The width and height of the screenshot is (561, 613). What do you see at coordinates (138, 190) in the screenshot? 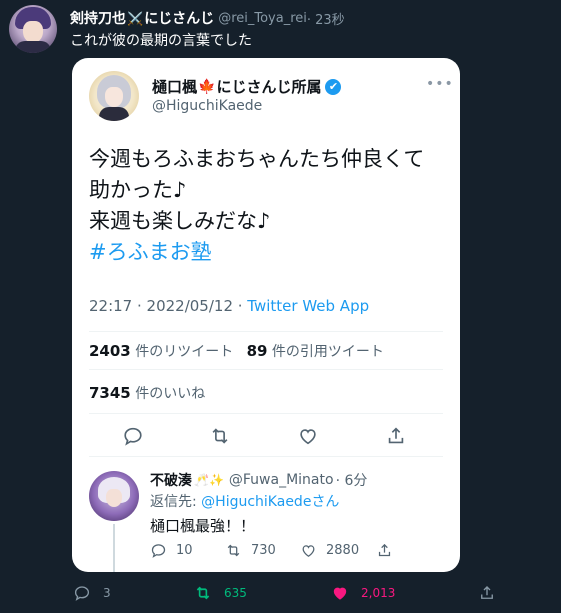
I see `tweet-line: 助かった♪` at bounding box center [138, 190].